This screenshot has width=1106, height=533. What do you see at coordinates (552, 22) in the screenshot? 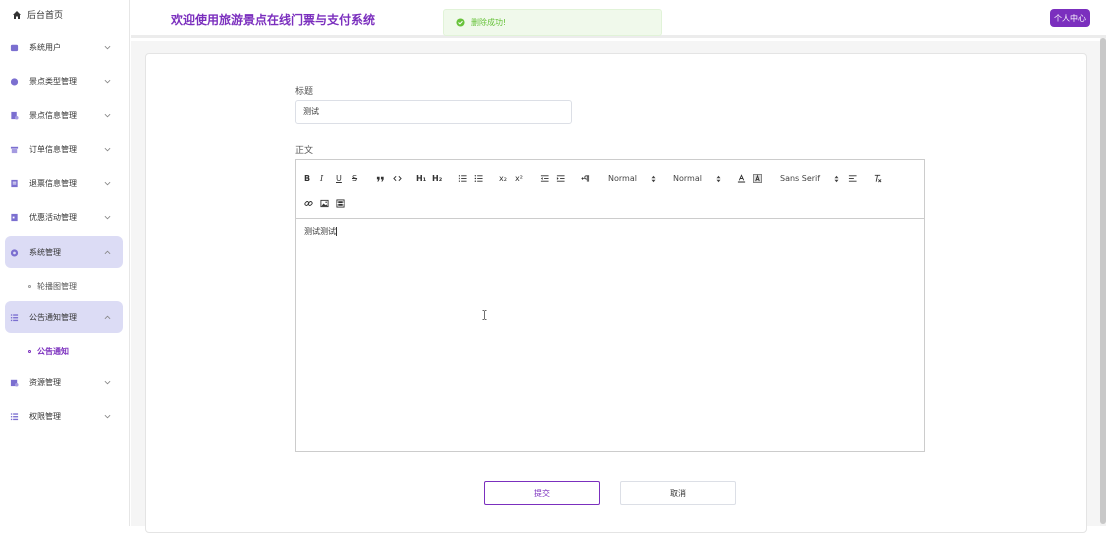
I see `success-toast: 删除成功!` at bounding box center [552, 22].